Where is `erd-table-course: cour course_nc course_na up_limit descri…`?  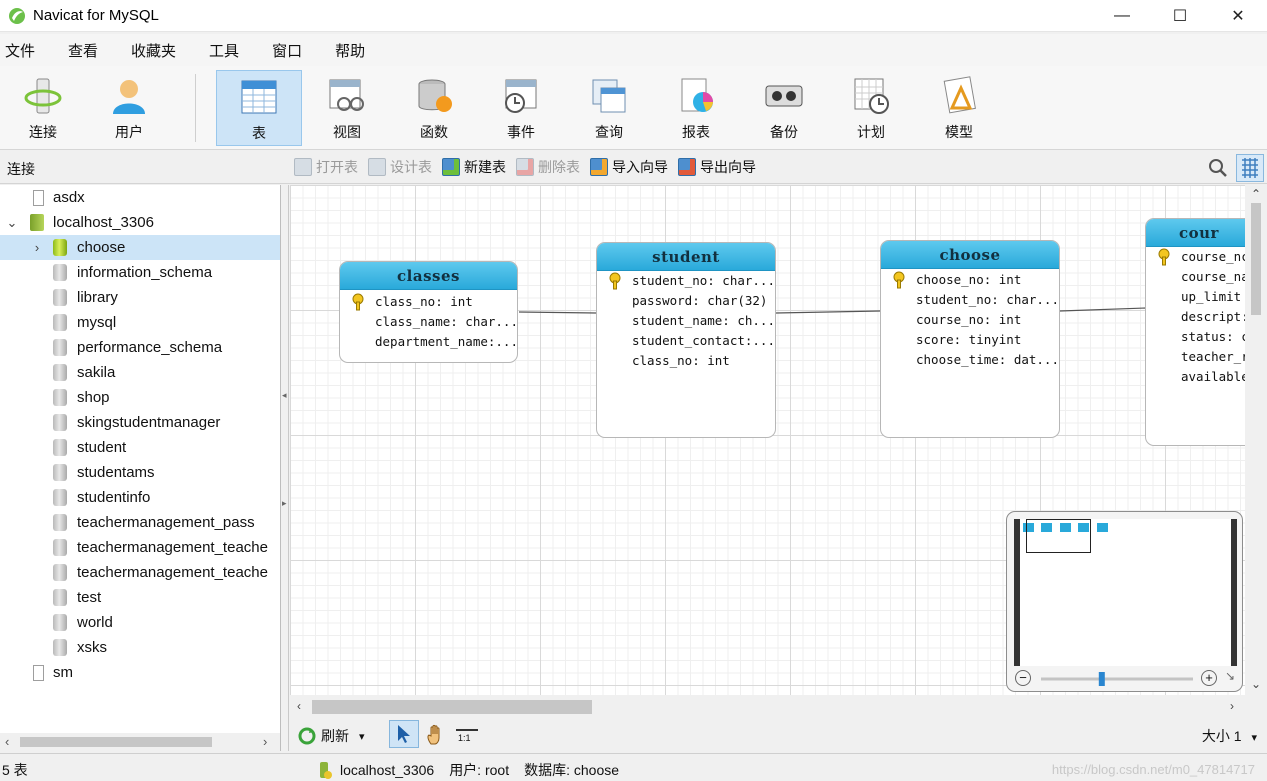 erd-table-course: cour course_nc course_na up_limit descri… is located at coordinates (1195, 332).